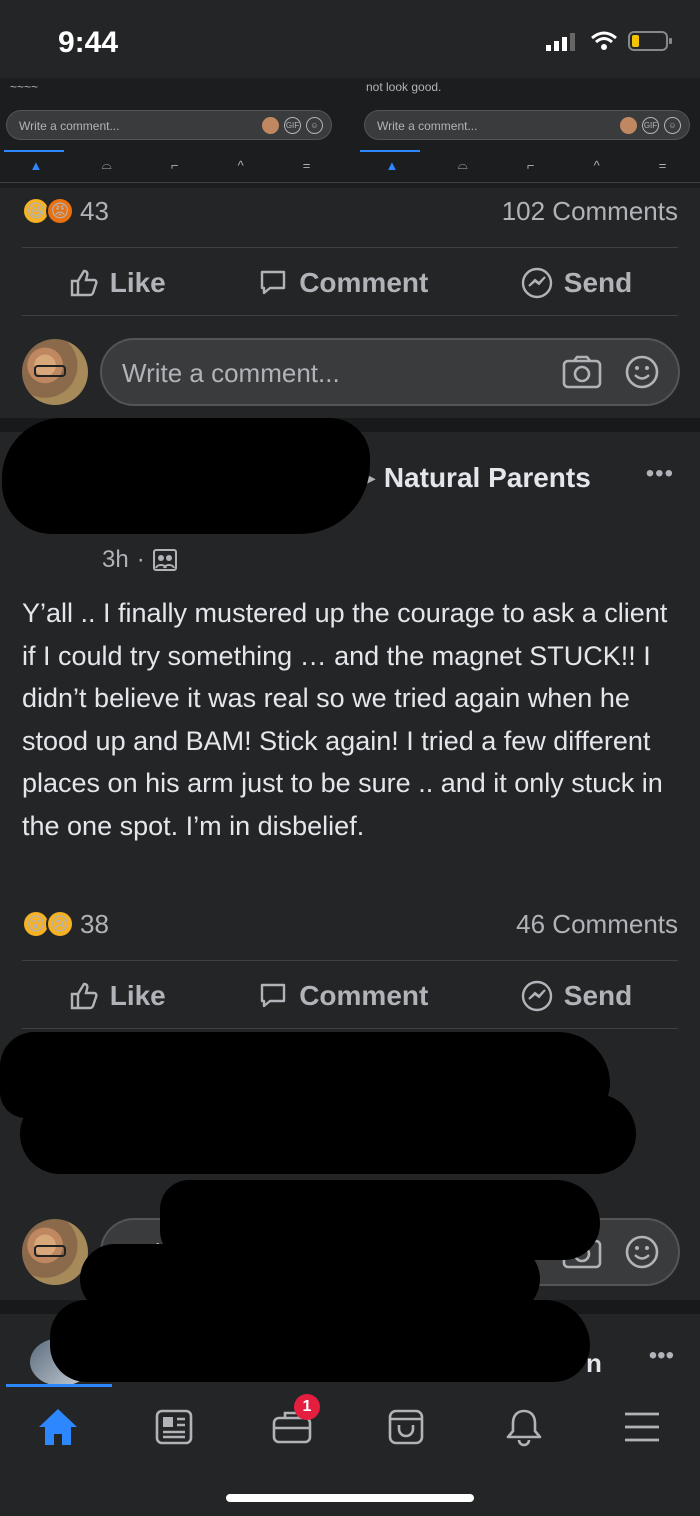 This screenshot has height=1516, width=700. I want to click on post1-reactions: 😆 😡 43, so click(65, 211).